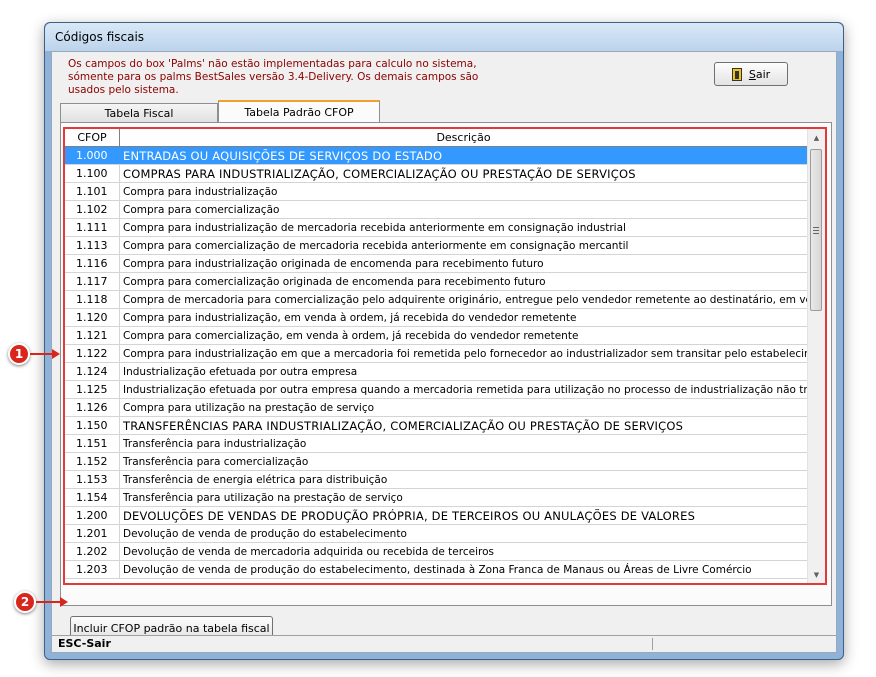  Describe the element at coordinates (48, 602) in the screenshot. I see `callout-2-arrow` at that location.